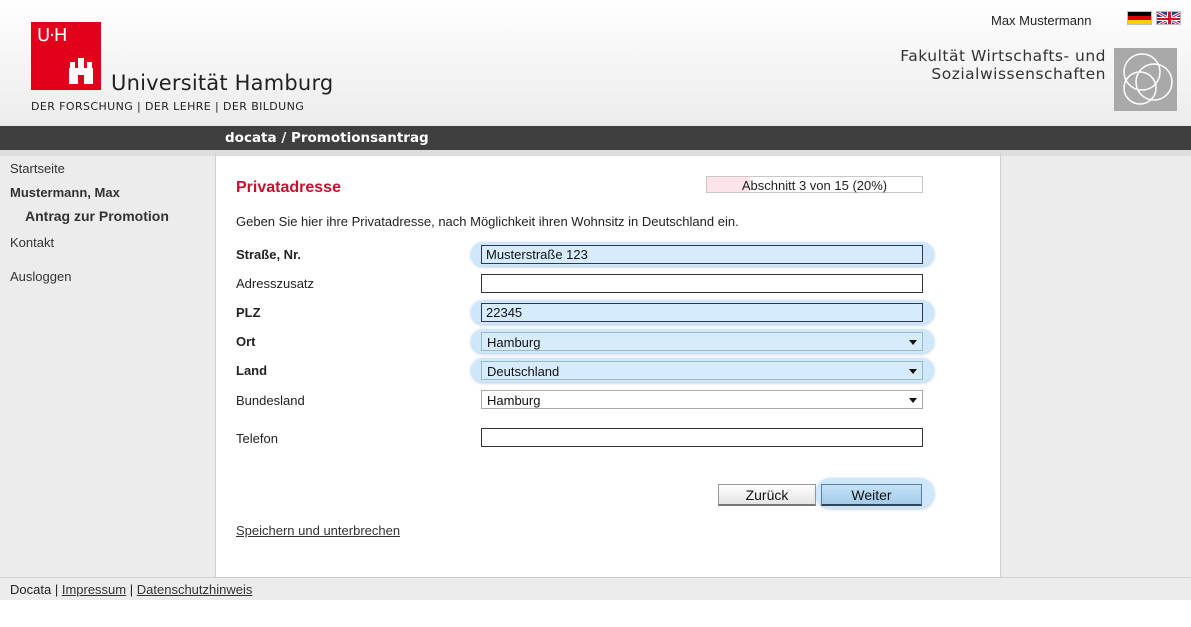 This screenshot has height=627, width=1191. What do you see at coordinates (195, 589) in the screenshot?
I see `footer-privacy-link: Datenschutzhinweis` at bounding box center [195, 589].